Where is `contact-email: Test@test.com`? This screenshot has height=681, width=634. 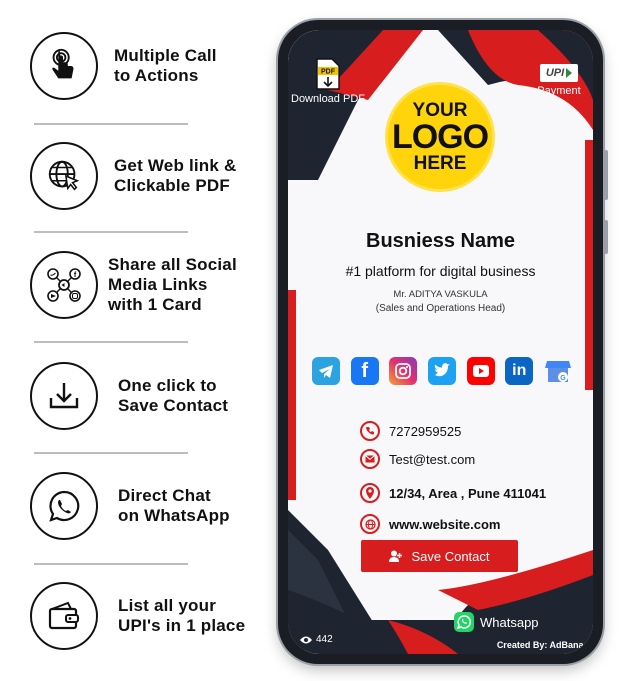 contact-email: Test@test.com is located at coordinates (417, 459).